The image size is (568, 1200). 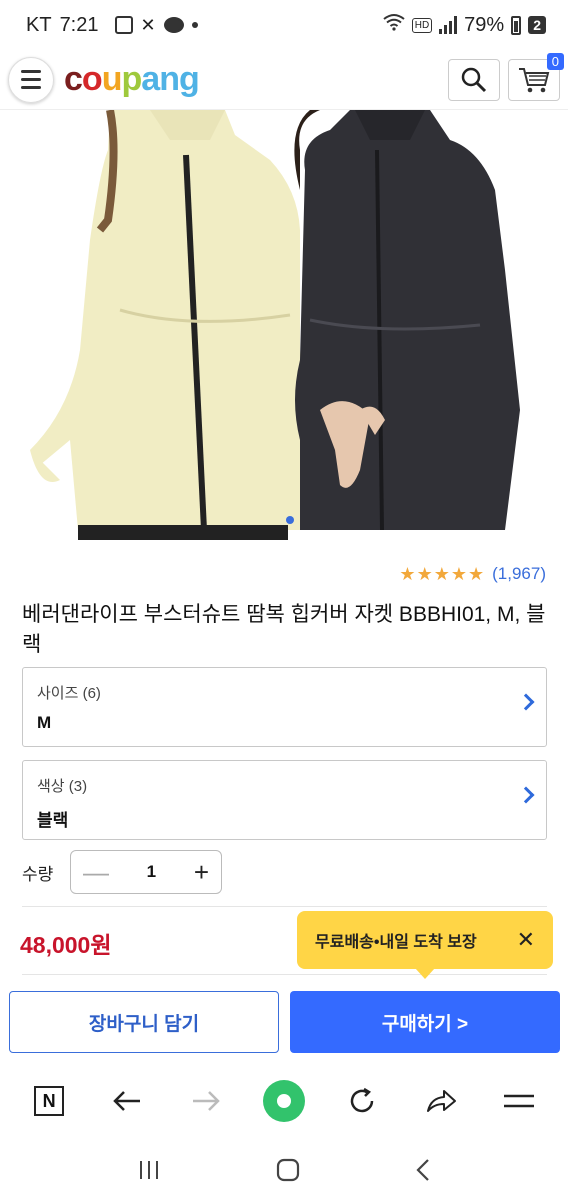 I want to click on delivery-tooltip: 무료배송•내일 도착 보장 ✕, so click(x=425, y=945).